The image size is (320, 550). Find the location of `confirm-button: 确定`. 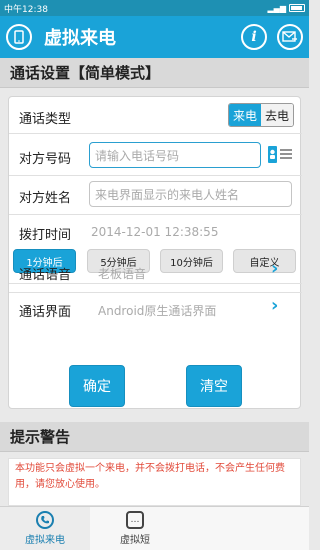

confirm-button: 确定 is located at coordinates (97, 386).